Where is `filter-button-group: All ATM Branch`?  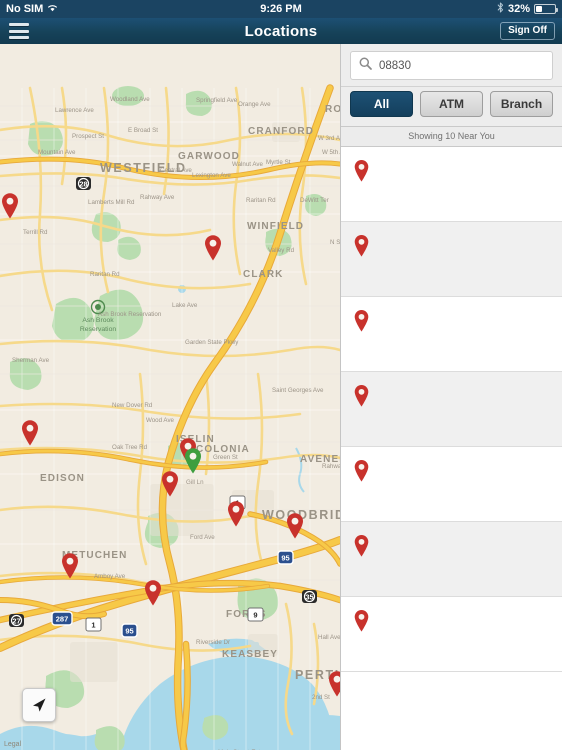 filter-button-group: All ATM Branch is located at coordinates (451, 107).